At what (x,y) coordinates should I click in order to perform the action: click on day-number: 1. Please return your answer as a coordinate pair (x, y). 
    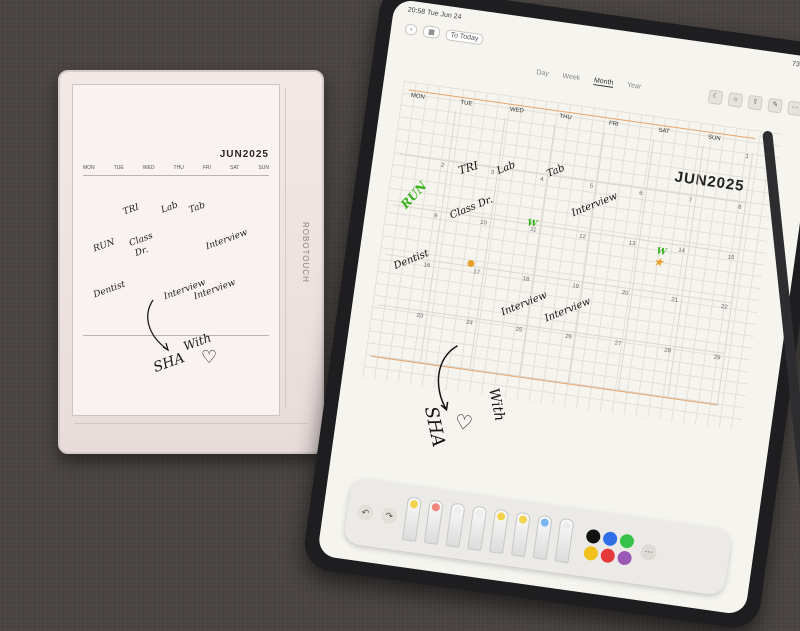
    Looking at the image, I should click on (746, 157).